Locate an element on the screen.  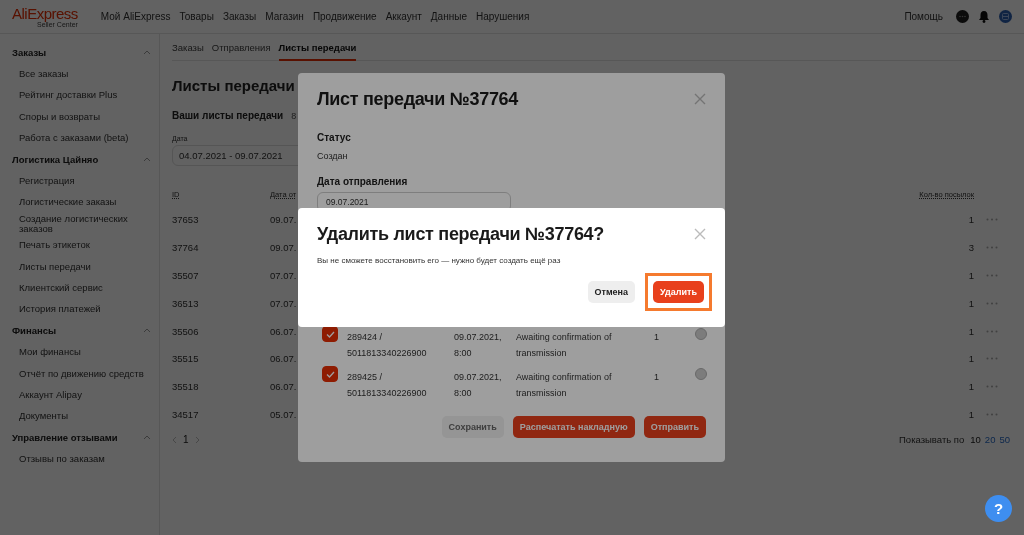
sidebar-item: Документы is located at coordinates (85, 416).